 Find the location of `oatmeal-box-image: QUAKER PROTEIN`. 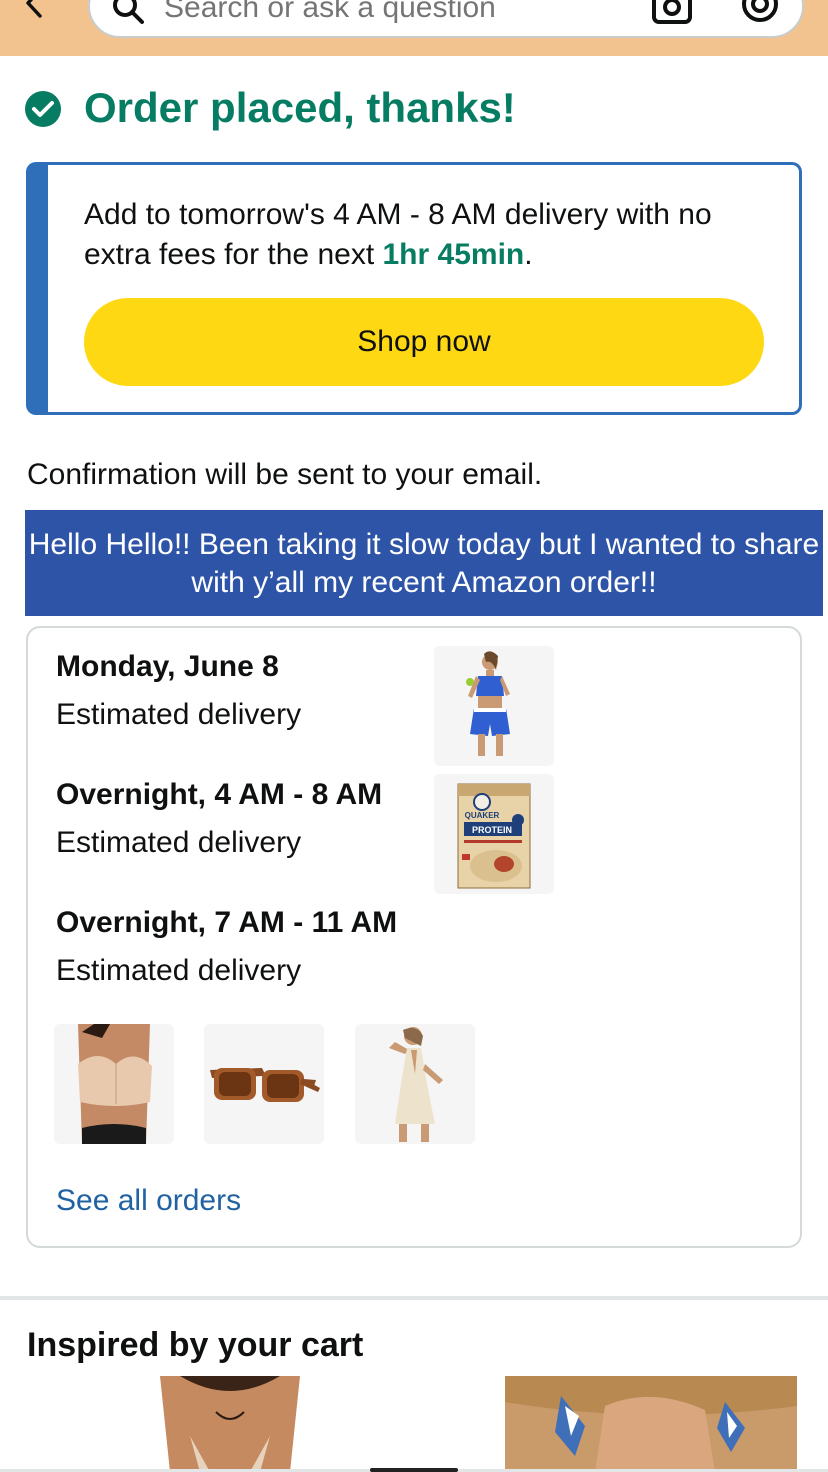

oatmeal-box-image: QUAKER PROTEIN is located at coordinates (494, 836).